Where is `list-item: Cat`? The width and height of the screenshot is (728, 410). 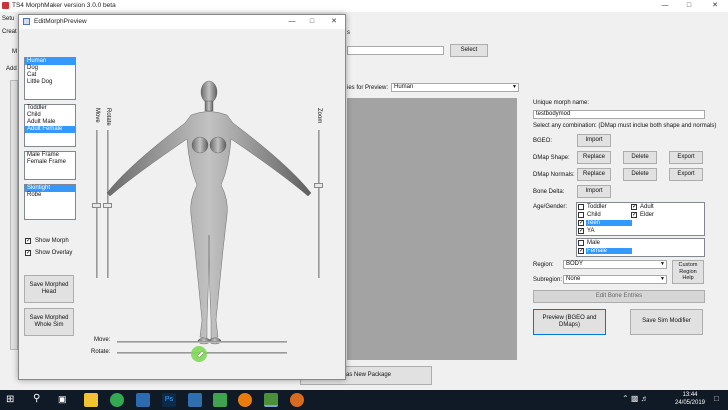 list-item: Cat is located at coordinates (50, 75).